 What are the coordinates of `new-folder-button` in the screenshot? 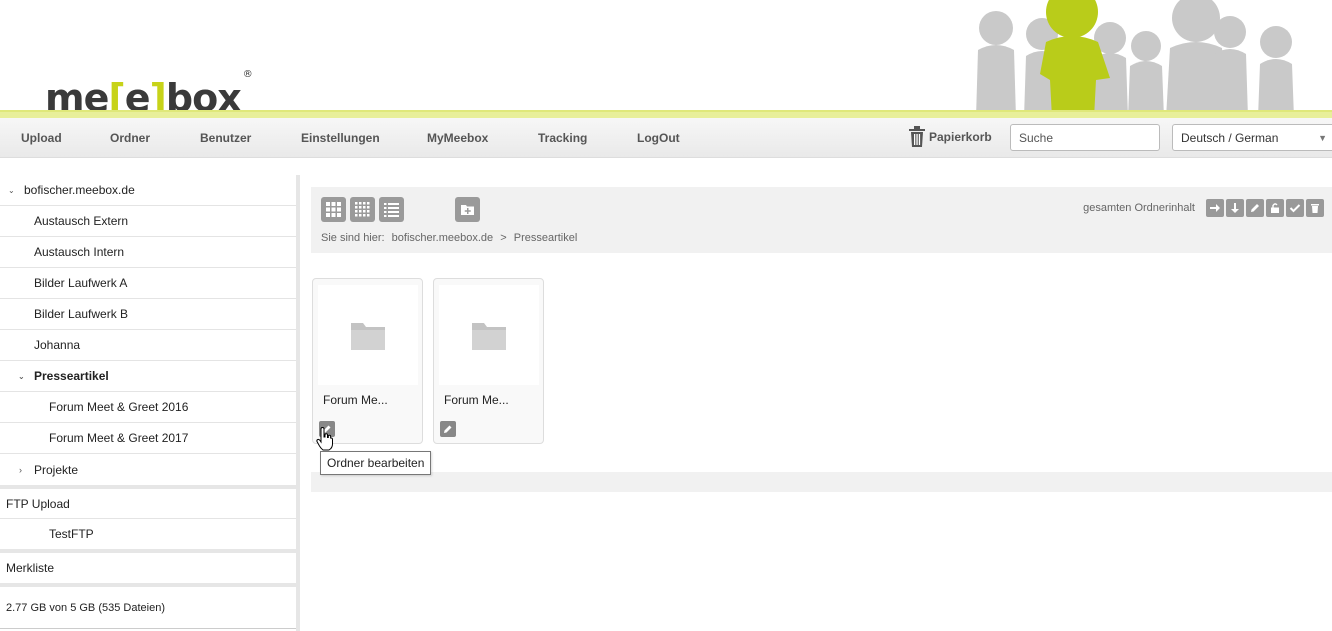 It's located at (467, 209).